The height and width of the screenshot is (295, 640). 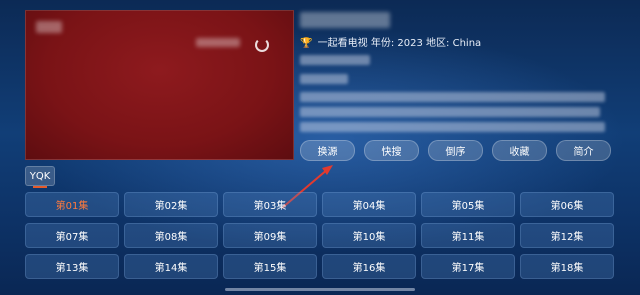 What do you see at coordinates (218, 42) in the screenshot?
I see `player-status-text` at bounding box center [218, 42].